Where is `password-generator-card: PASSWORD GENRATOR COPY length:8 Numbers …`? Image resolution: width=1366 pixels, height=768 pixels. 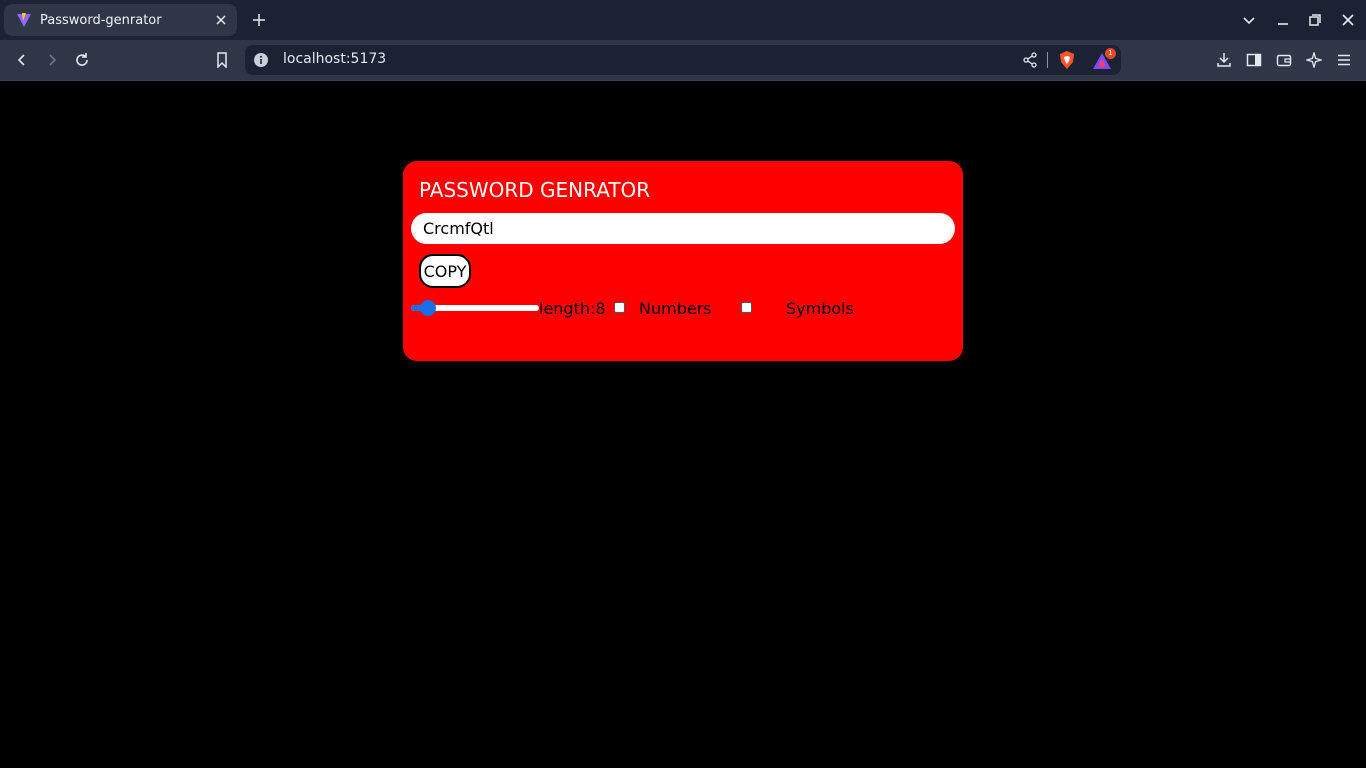 password-generator-card: PASSWORD GENRATOR COPY length:8 Numbers … is located at coordinates (683, 261).